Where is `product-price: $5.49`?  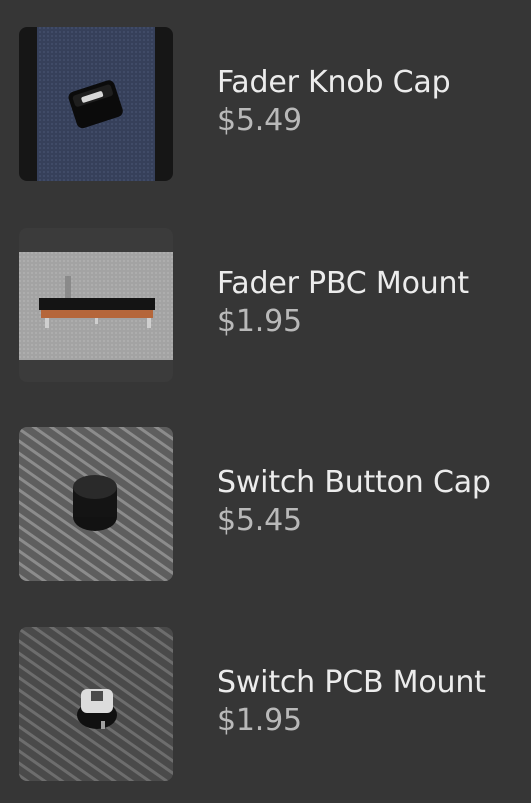
product-price: $5.49 is located at coordinates (259, 120).